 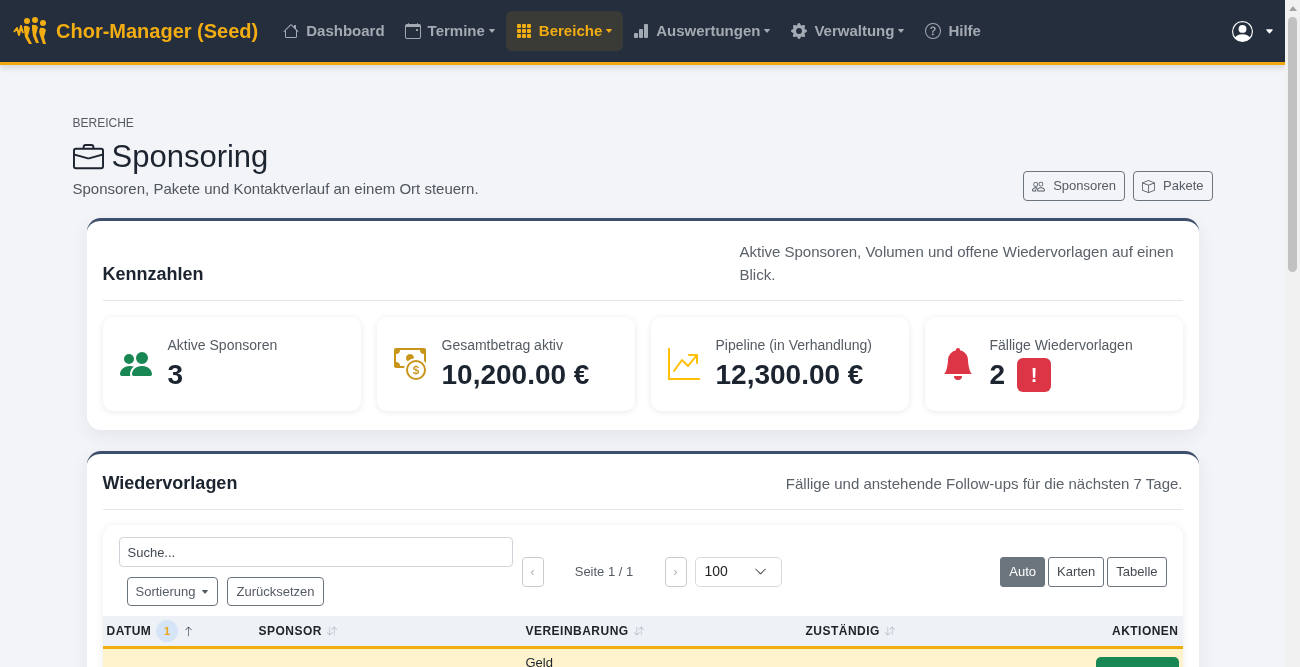 What do you see at coordinates (1061, 345) in the screenshot?
I see `stat-label: Fällige Wiedervorlagen` at bounding box center [1061, 345].